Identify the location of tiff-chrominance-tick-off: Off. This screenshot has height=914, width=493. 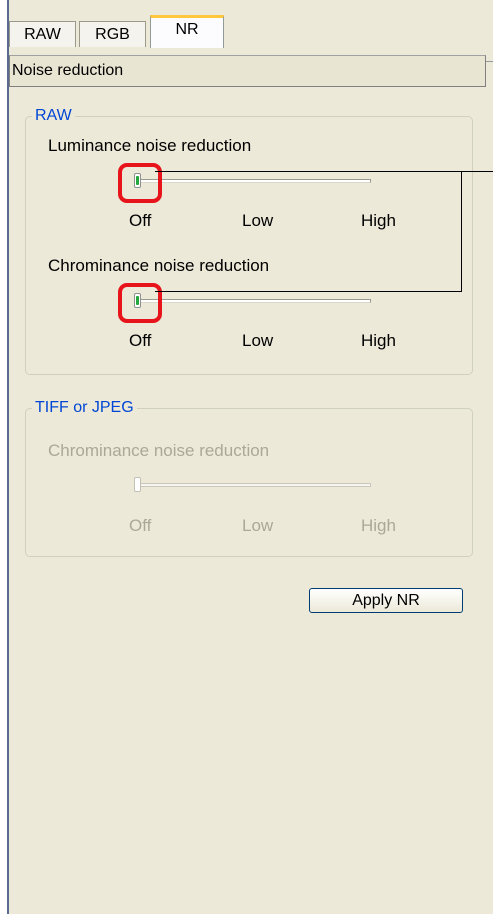
(140, 525).